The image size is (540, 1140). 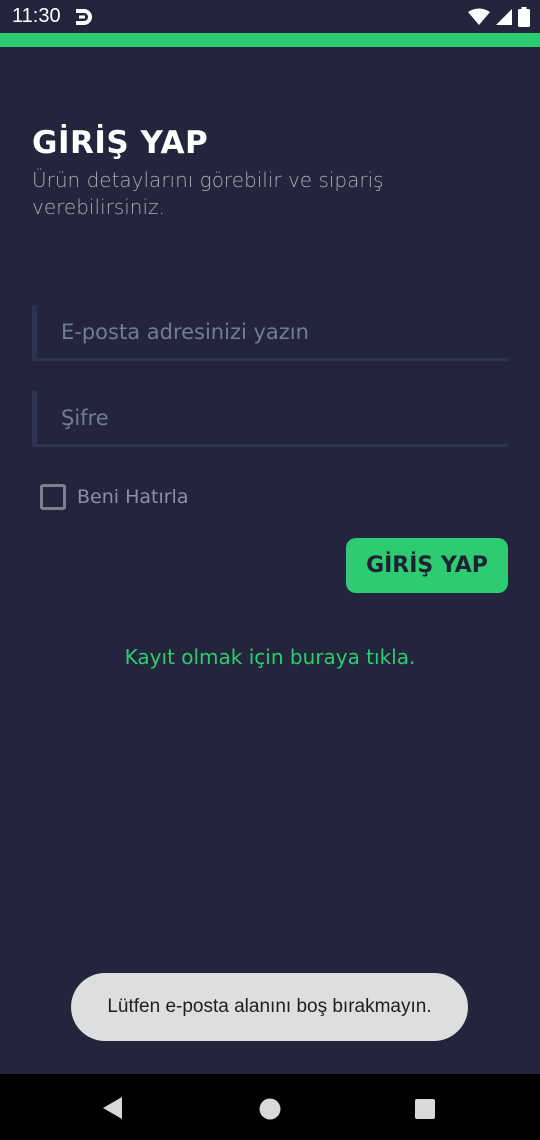 I want to click on register-link: Kayıt olmak için buraya tıkla., so click(x=270, y=657).